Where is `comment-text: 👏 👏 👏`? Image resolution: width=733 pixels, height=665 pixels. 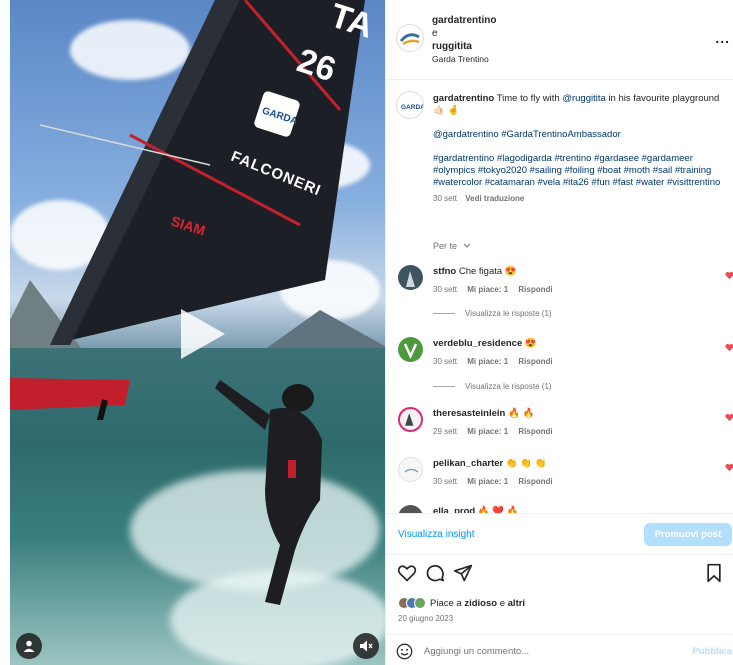
comment-text: 👏 👏 👏 is located at coordinates (526, 463).